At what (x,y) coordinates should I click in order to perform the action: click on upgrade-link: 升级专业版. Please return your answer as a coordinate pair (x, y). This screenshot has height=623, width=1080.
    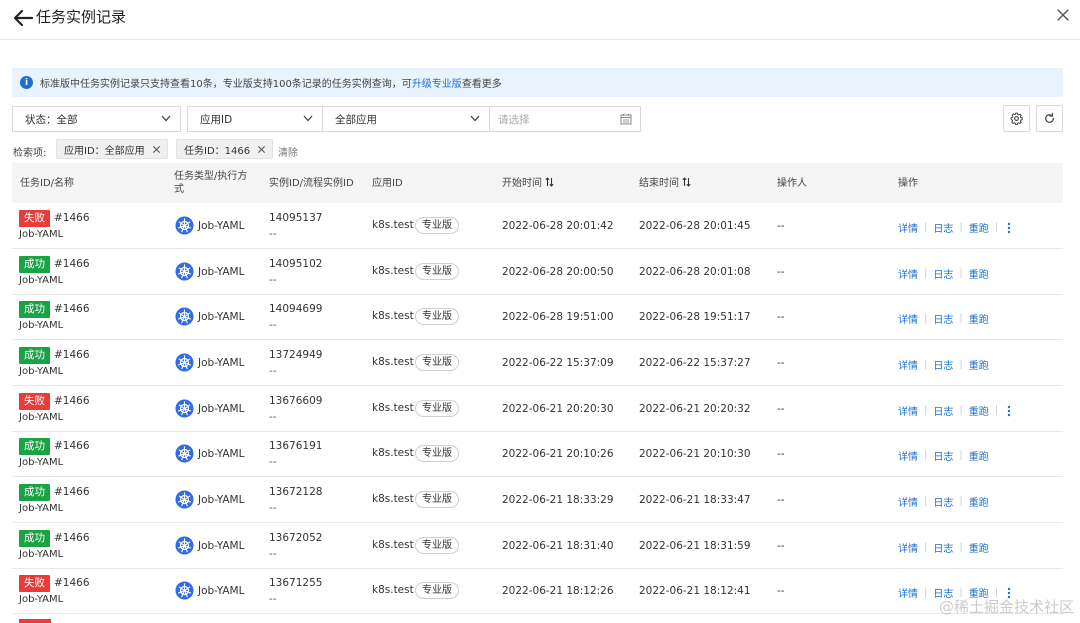
    Looking at the image, I should click on (437, 82).